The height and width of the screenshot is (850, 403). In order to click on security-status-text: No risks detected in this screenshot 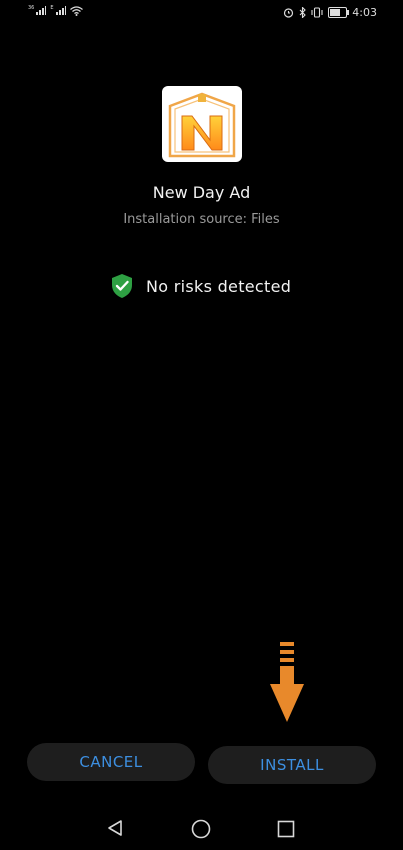, I will do `click(219, 286)`.